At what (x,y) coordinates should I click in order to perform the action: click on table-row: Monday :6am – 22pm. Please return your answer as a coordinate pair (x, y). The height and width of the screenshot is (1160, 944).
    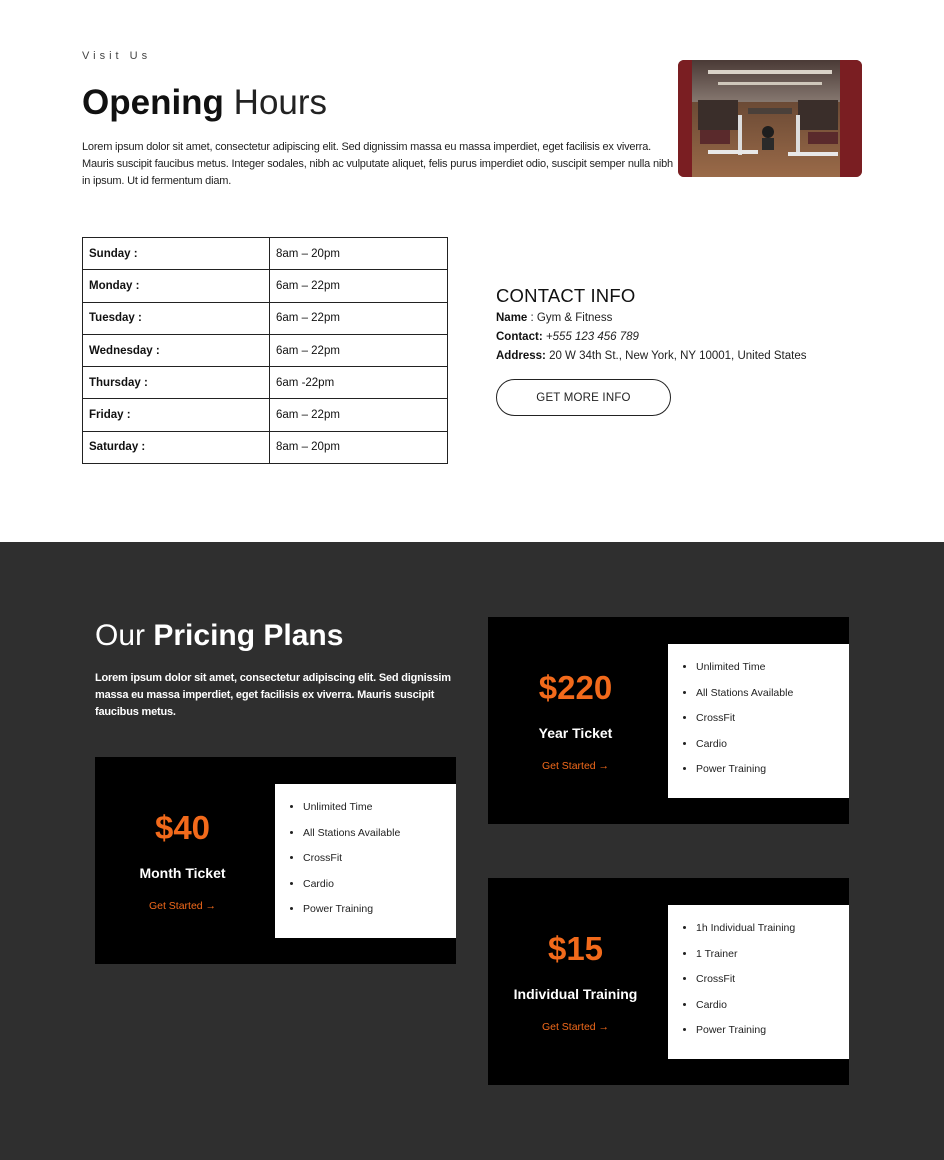
    Looking at the image, I should click on (265, 286).